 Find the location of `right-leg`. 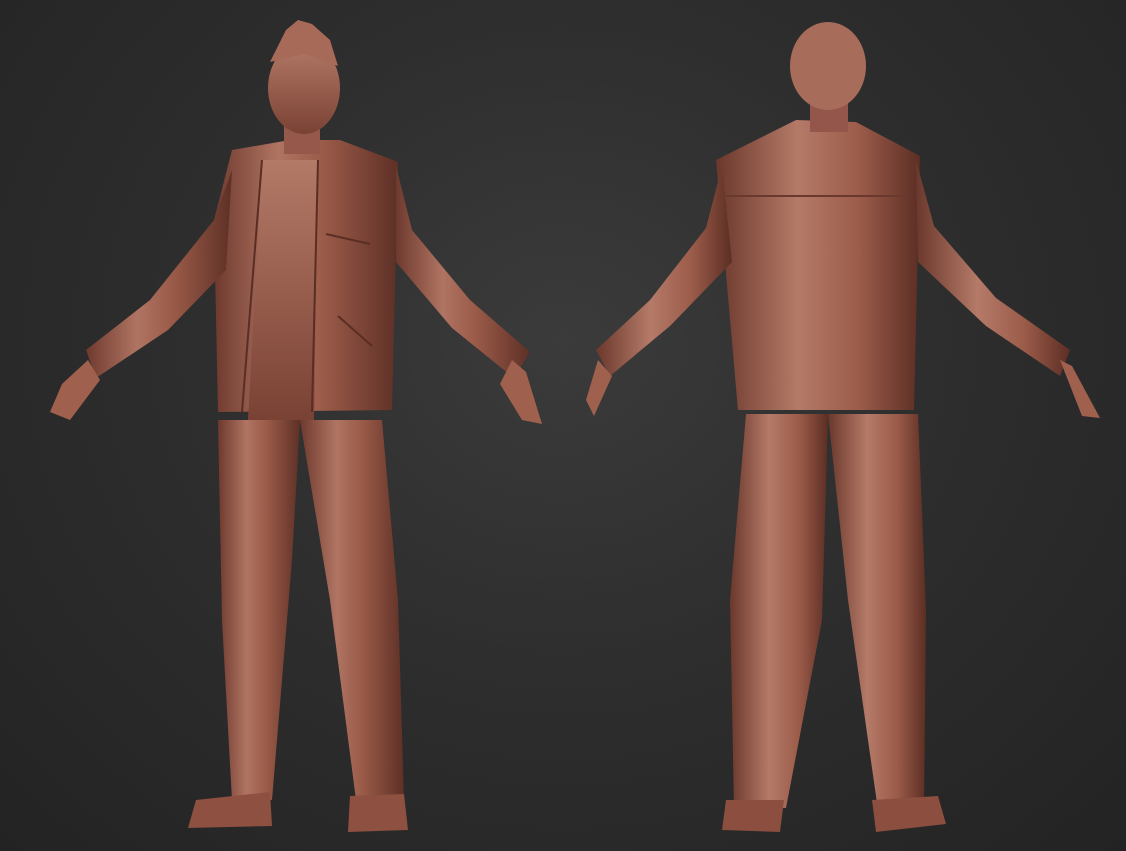

right-leg is located at coordinates (352, 610).